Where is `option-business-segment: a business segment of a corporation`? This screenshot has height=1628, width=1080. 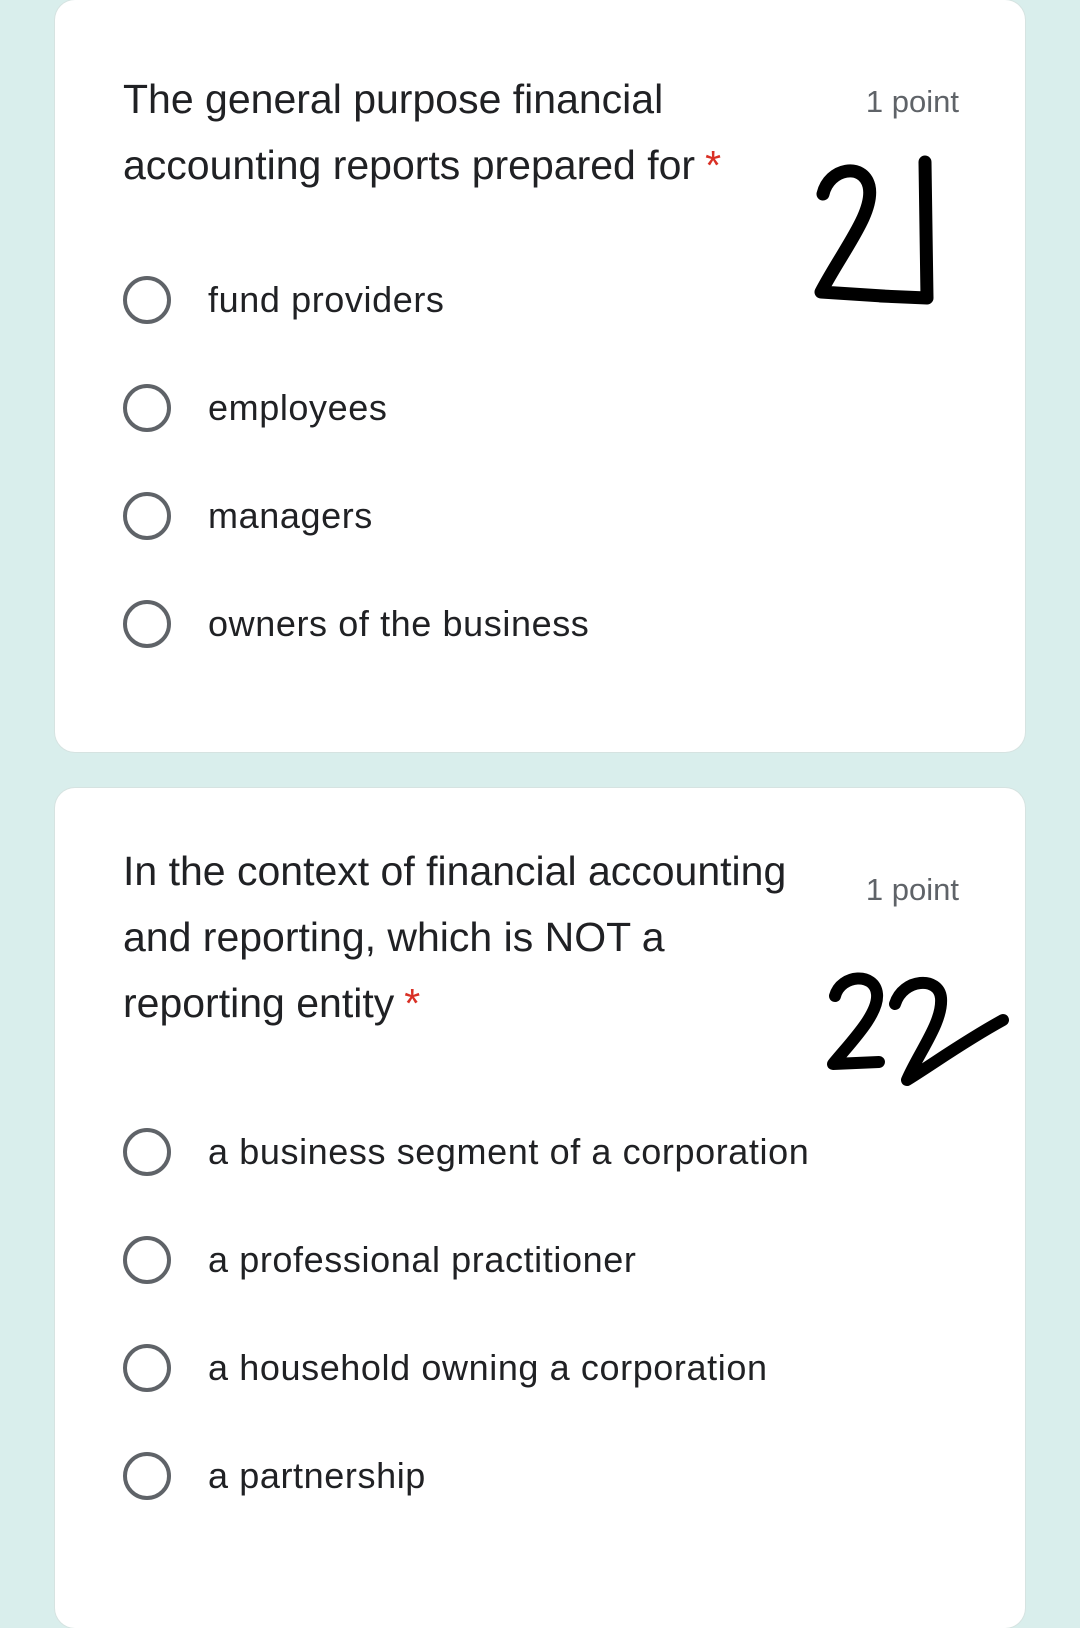
option-business-segment: a business segment of a corporation is located at coordinates (466, 1152).